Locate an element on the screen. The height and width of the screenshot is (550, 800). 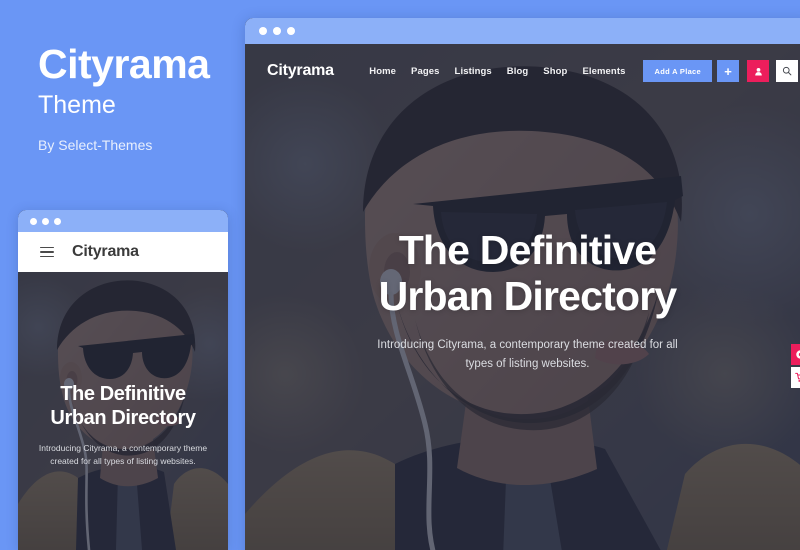
user-icon is located at coordinates (758, 71).